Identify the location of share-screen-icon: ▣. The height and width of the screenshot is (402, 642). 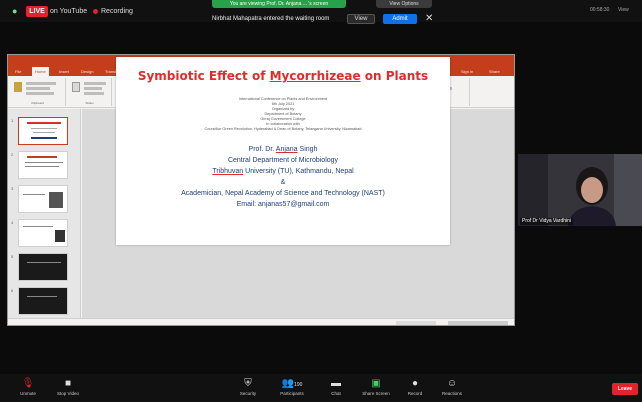
(376, 383).